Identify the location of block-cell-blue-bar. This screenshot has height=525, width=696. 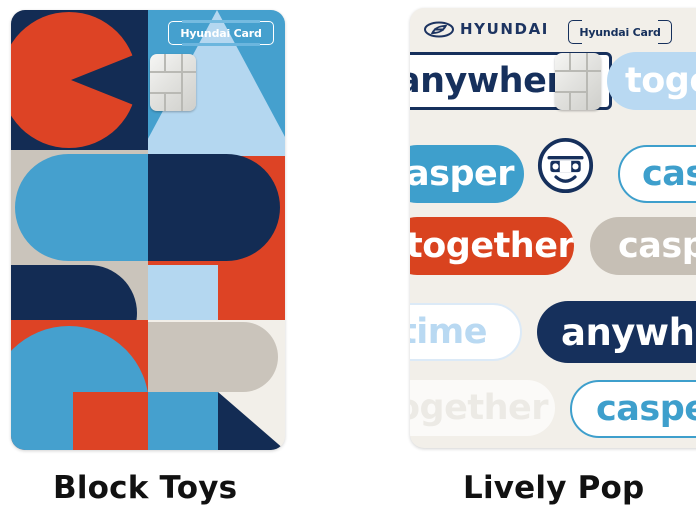
(79, 207).